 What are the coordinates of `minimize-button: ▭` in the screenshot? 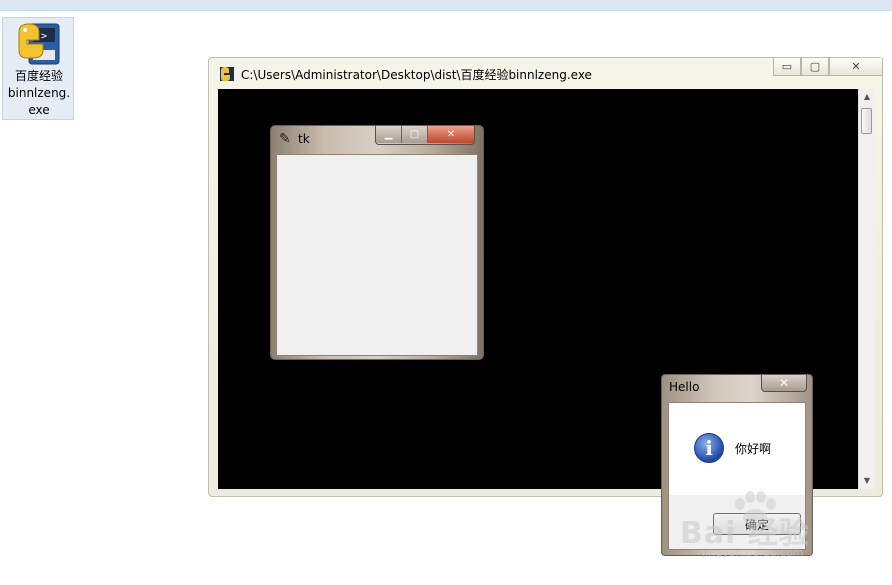 It's located at (787, 67).